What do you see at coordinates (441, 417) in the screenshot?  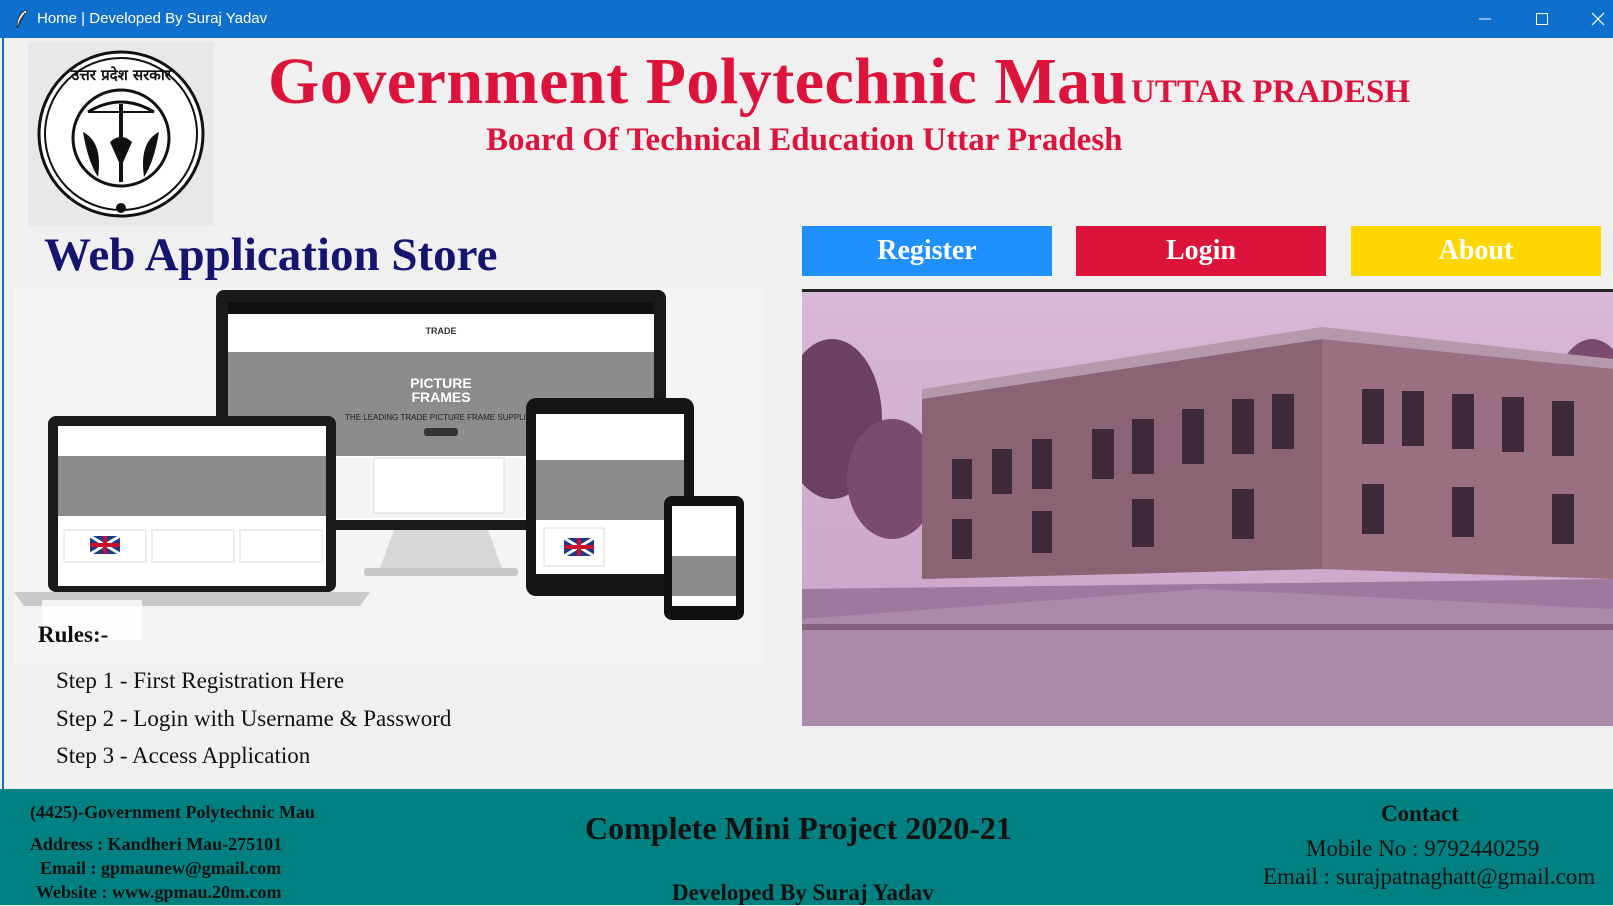 I see `monitor-tagline: THE LEADING TRADE PICTURE FRAME SUPPLIER` at bounding box center [441, 417].